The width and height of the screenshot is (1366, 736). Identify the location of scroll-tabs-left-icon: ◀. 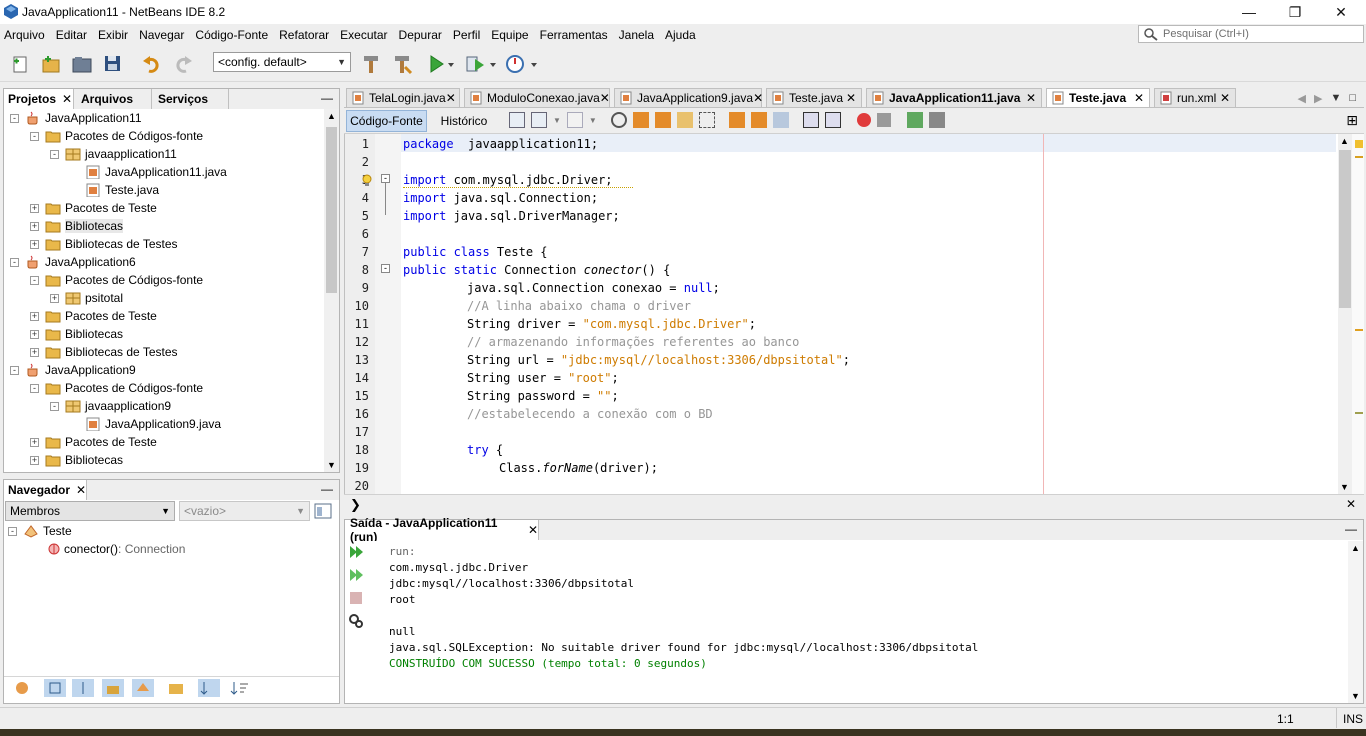
(1302, 98).